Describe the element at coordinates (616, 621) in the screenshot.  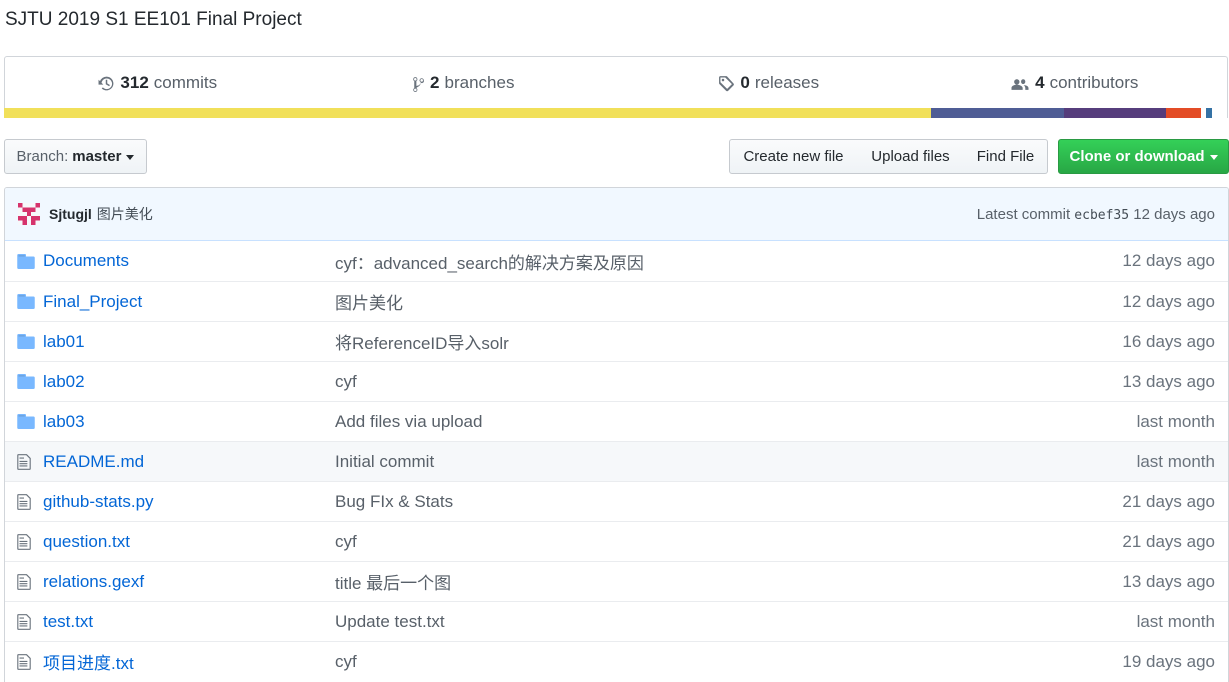
I see `file-row: test.txt Update test.txt last month` at that location.